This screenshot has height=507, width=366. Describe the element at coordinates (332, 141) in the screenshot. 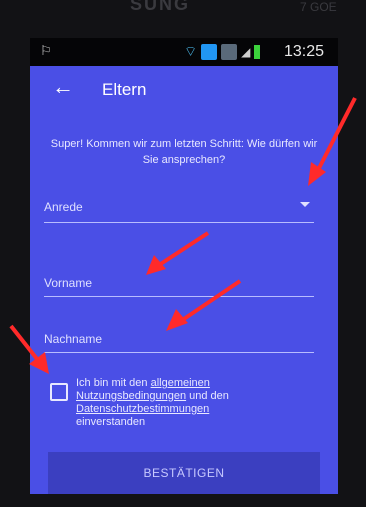

I see `annotation-arrow-dropdown` at that location.